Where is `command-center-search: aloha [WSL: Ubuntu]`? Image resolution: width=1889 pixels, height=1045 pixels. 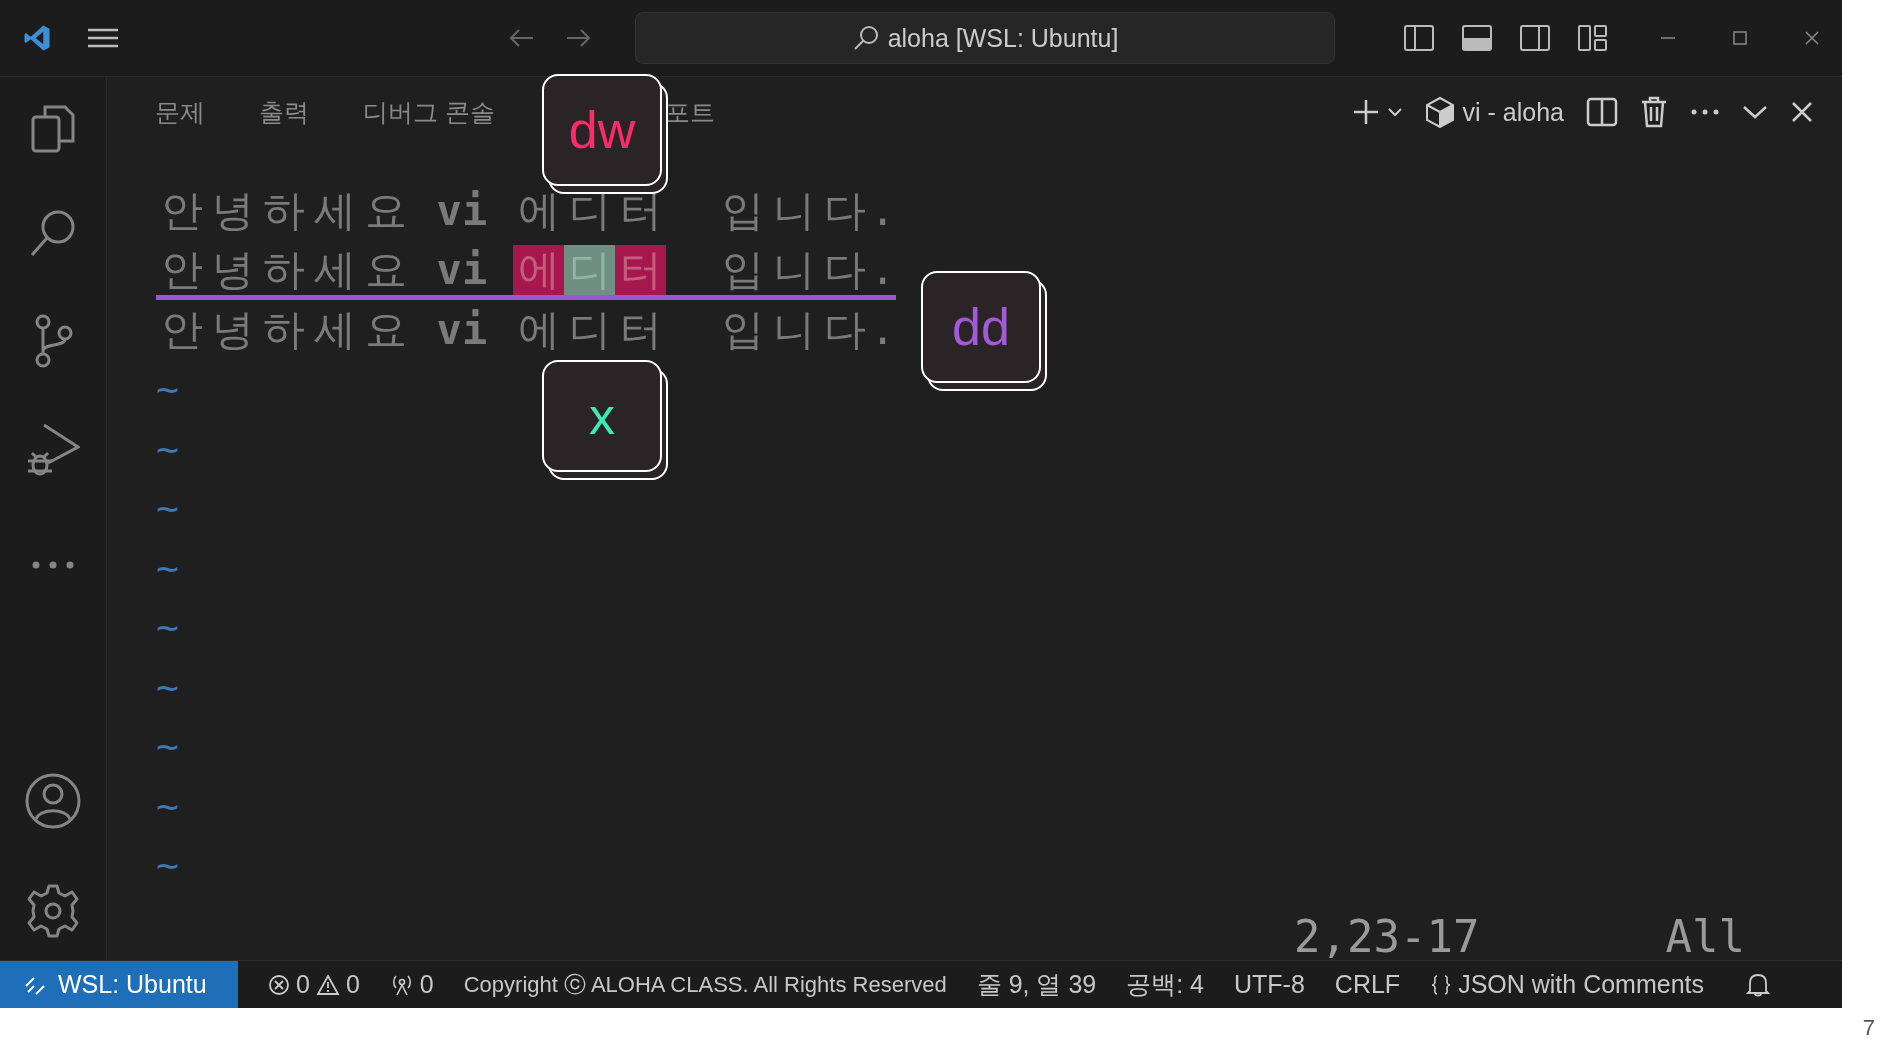 command-center-search: aloha [WSL: Ubuntu] is located at coordinates (985, 38).